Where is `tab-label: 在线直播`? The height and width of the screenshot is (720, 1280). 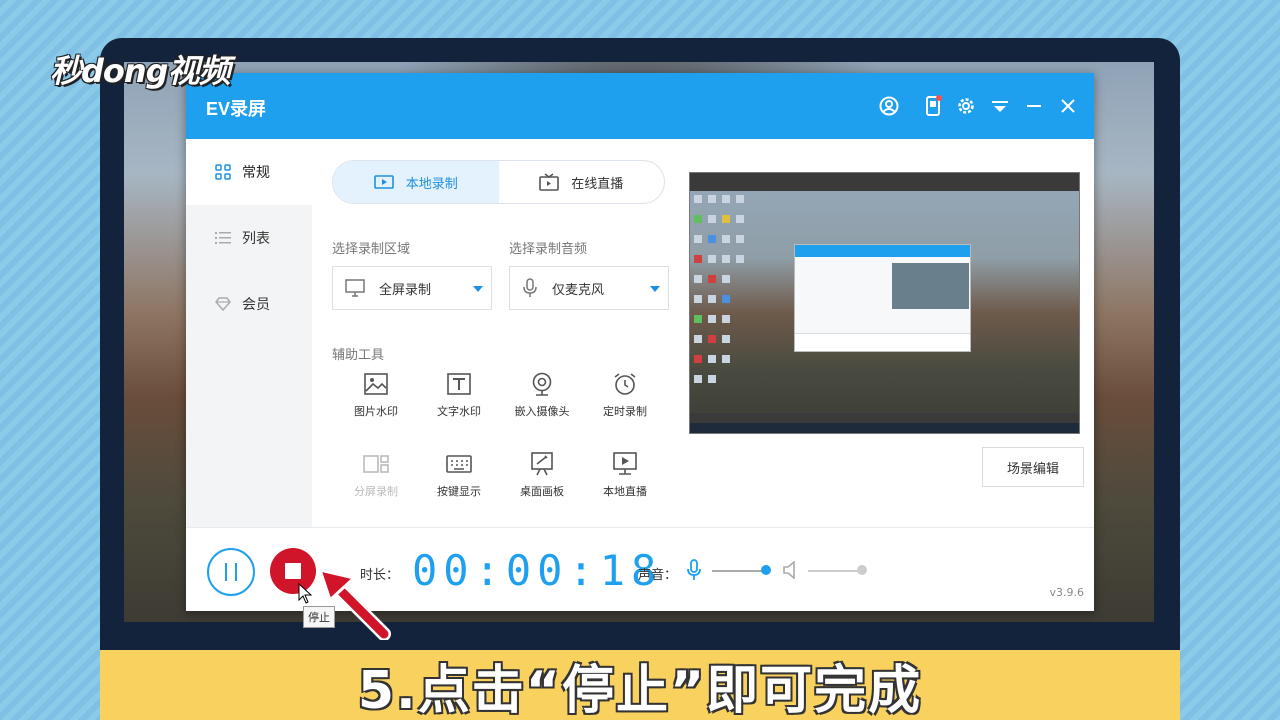 tab-label: 在线直播 is located at coordinates (597, 184).